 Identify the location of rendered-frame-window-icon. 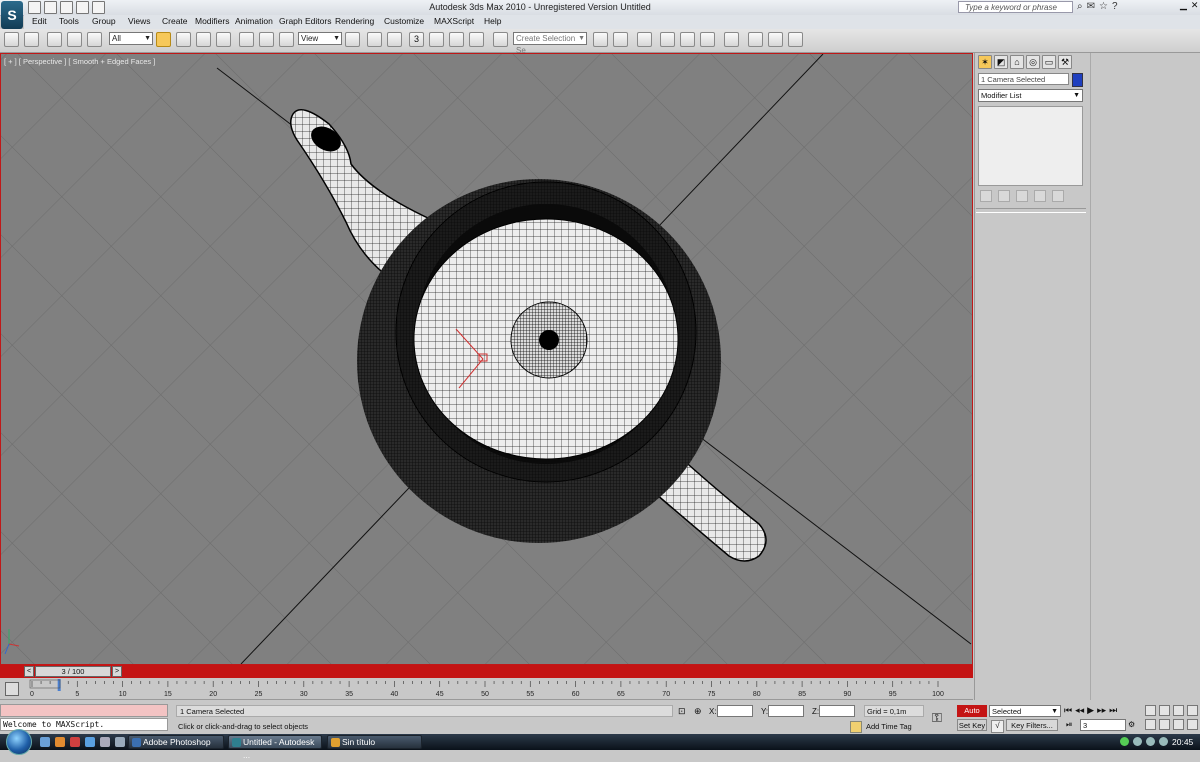
(775, 39).